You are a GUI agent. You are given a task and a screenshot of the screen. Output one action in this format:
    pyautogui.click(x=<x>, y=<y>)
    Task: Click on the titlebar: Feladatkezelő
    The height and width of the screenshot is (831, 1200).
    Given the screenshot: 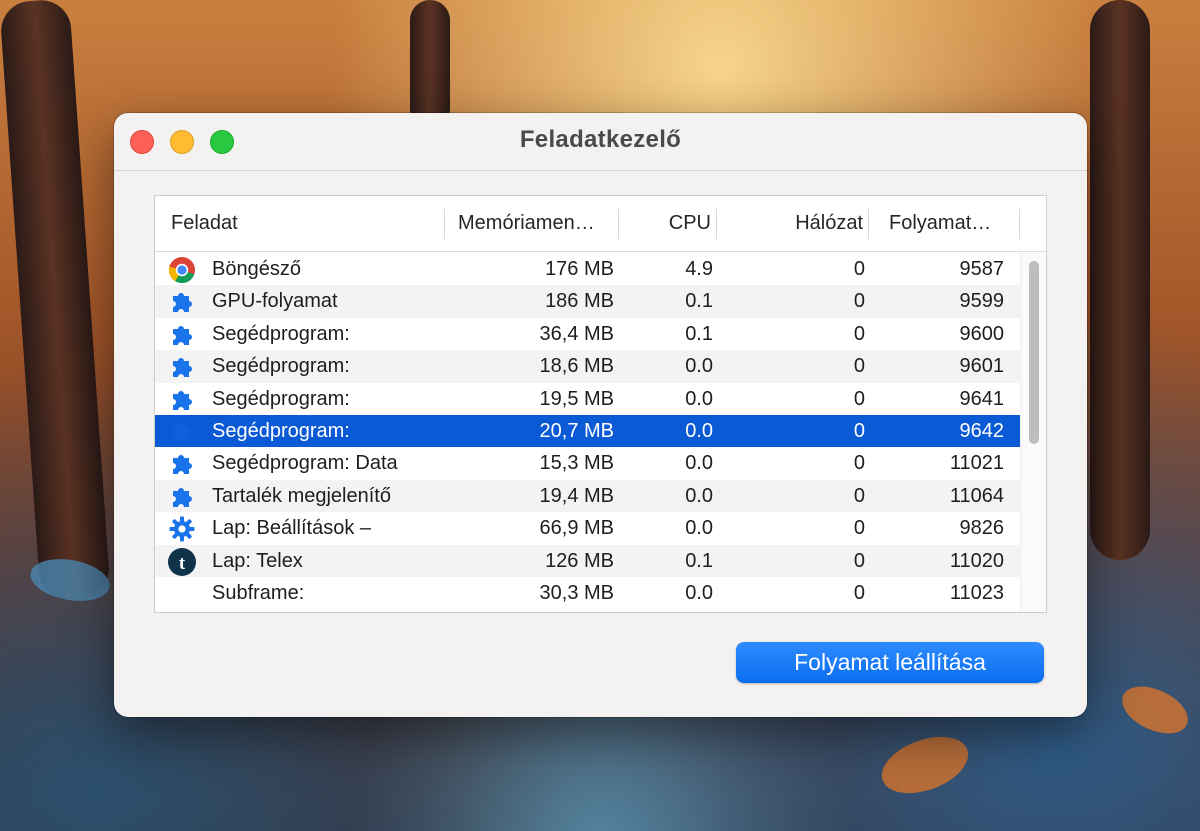 What is the action you would take?
    pyautogui.click(x=600, y=142)
    